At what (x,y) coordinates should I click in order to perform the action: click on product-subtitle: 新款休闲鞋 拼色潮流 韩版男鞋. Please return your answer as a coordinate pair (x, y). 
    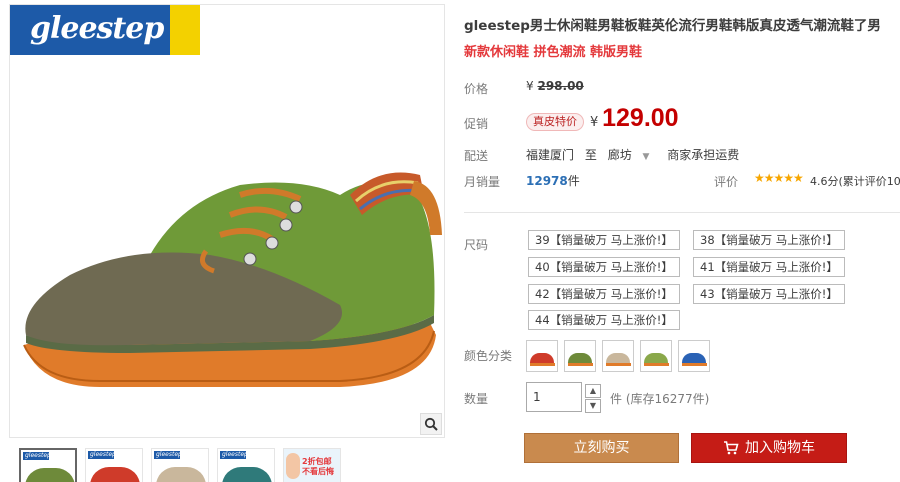
    Looking at the image, I should click on (553, 52).